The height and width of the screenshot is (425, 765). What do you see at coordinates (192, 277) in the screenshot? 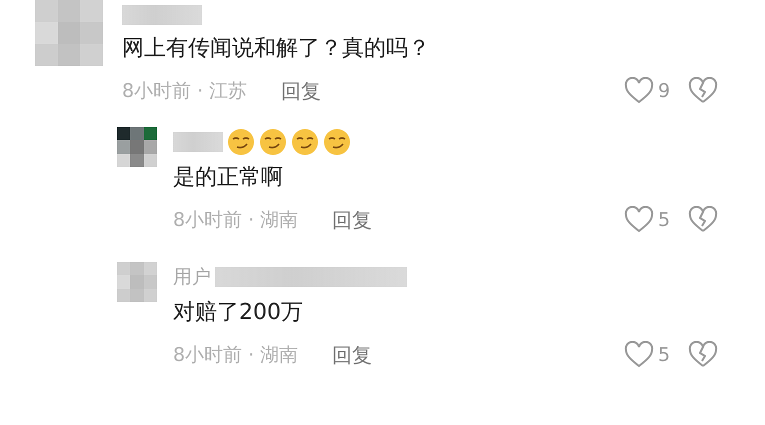
I see `username-prefix: 用户` at bounding box center [192, 277].